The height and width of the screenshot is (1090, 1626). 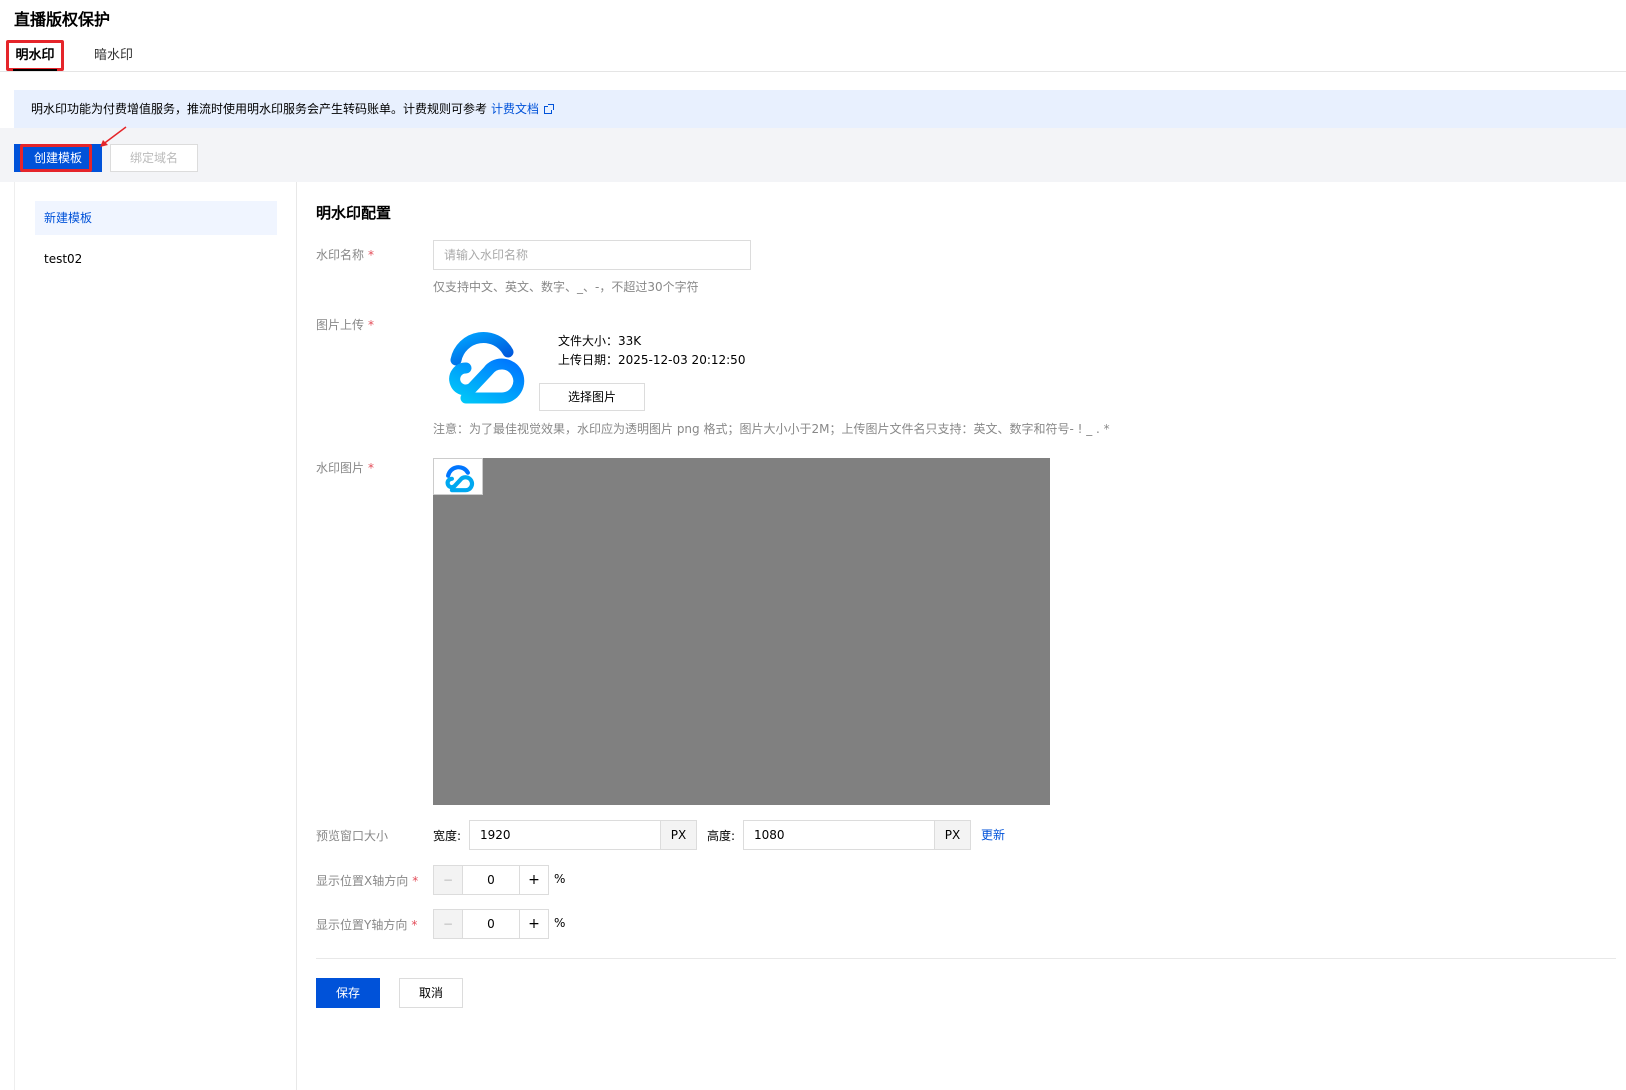 What do you see at coordinates (156, 259) in the screenshot?
I see `sidebar-item-test02: test02` at bounding box center [156, 259].